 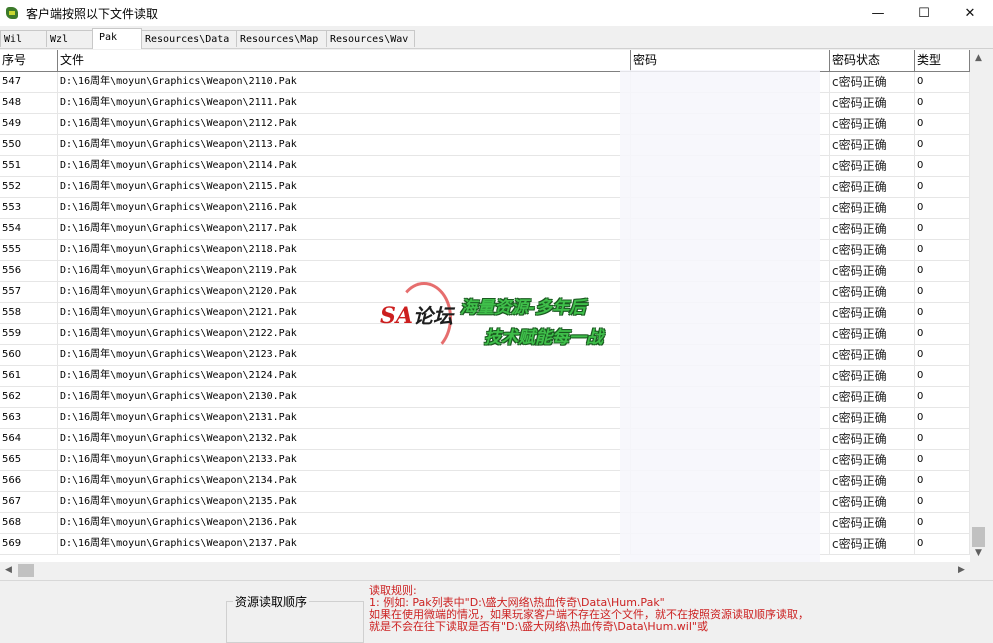 What do you see at coordinates (26, 570) in the screenshot?
I see `horizontal-scroll-thumb` at bounding box center [26, 570].